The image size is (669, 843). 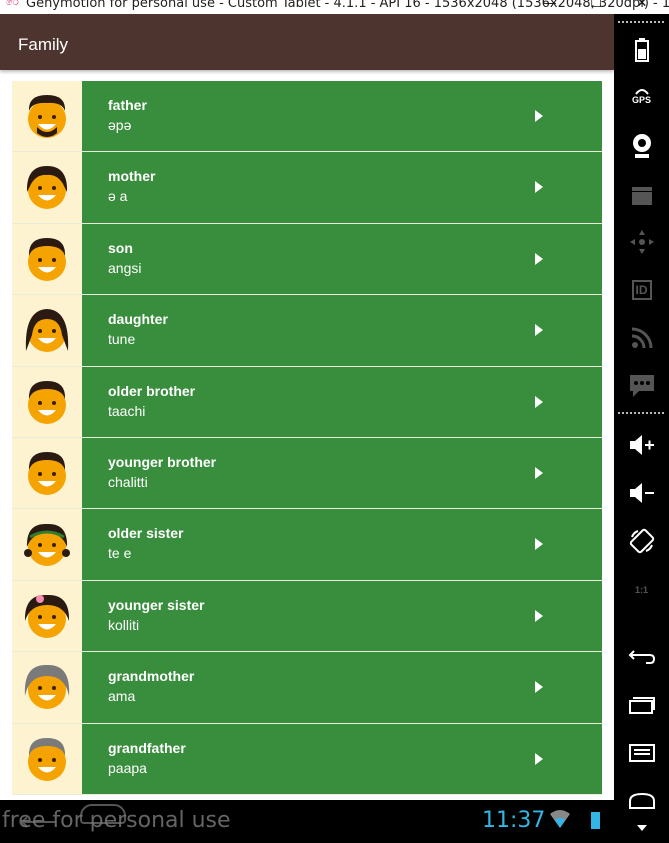 I want to click on status-battery-icon, so click(x=595, y=820).